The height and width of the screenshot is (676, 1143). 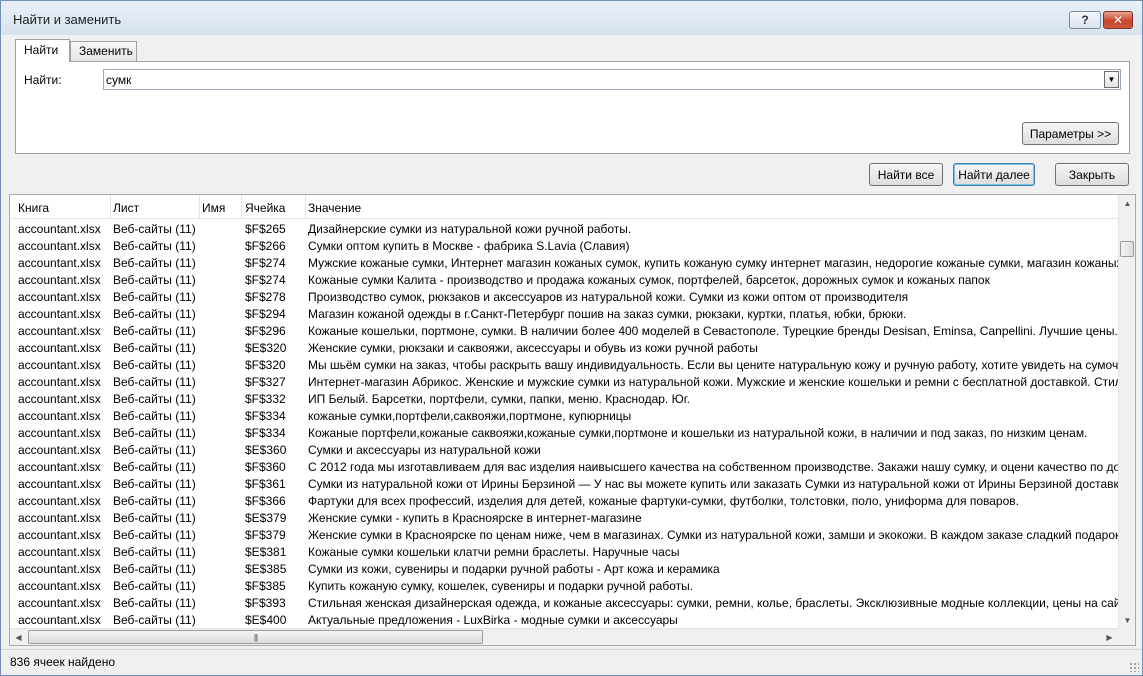 What do you see at coordinates (1092, 174) in the screenshot?
I see `close-button: Закрыть` at bounding box center [1092, 174].